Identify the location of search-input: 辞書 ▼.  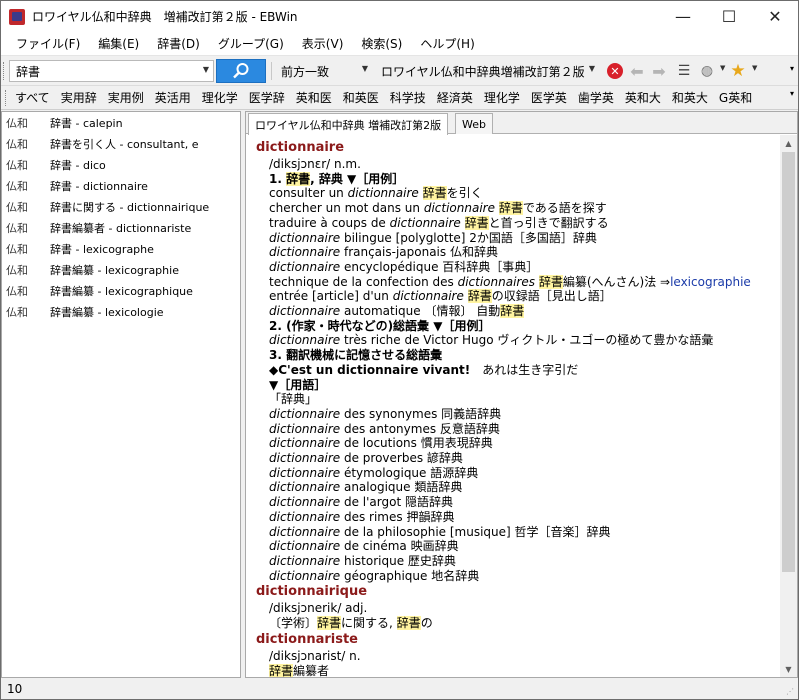
(111, 71).